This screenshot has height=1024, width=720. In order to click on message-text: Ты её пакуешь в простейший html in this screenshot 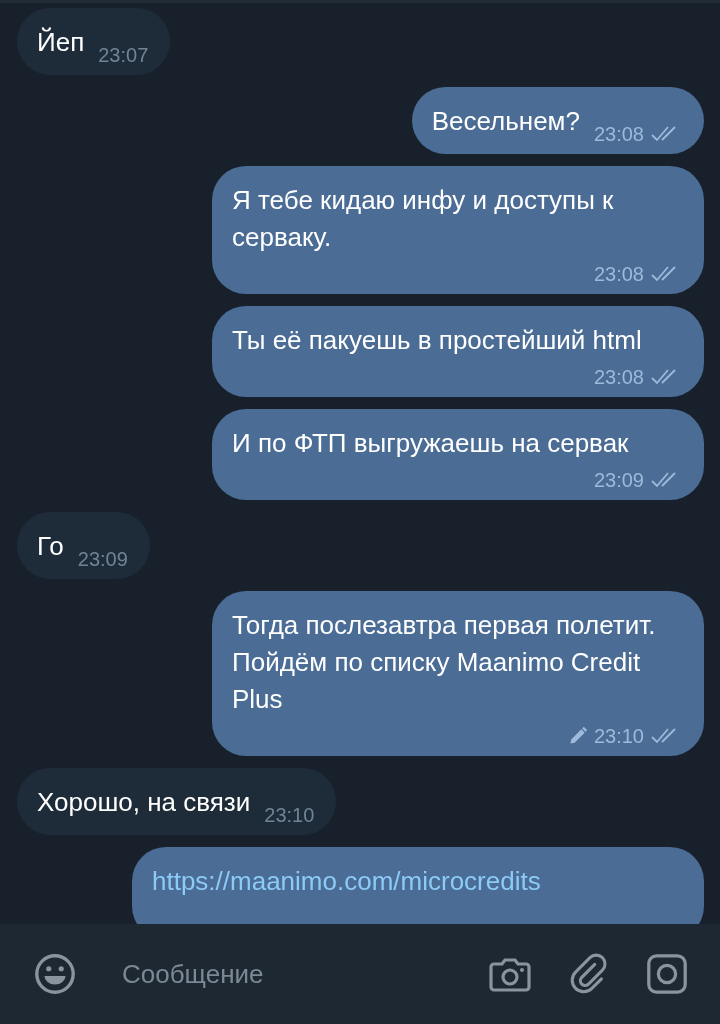, I will do `click(437, 340)`.